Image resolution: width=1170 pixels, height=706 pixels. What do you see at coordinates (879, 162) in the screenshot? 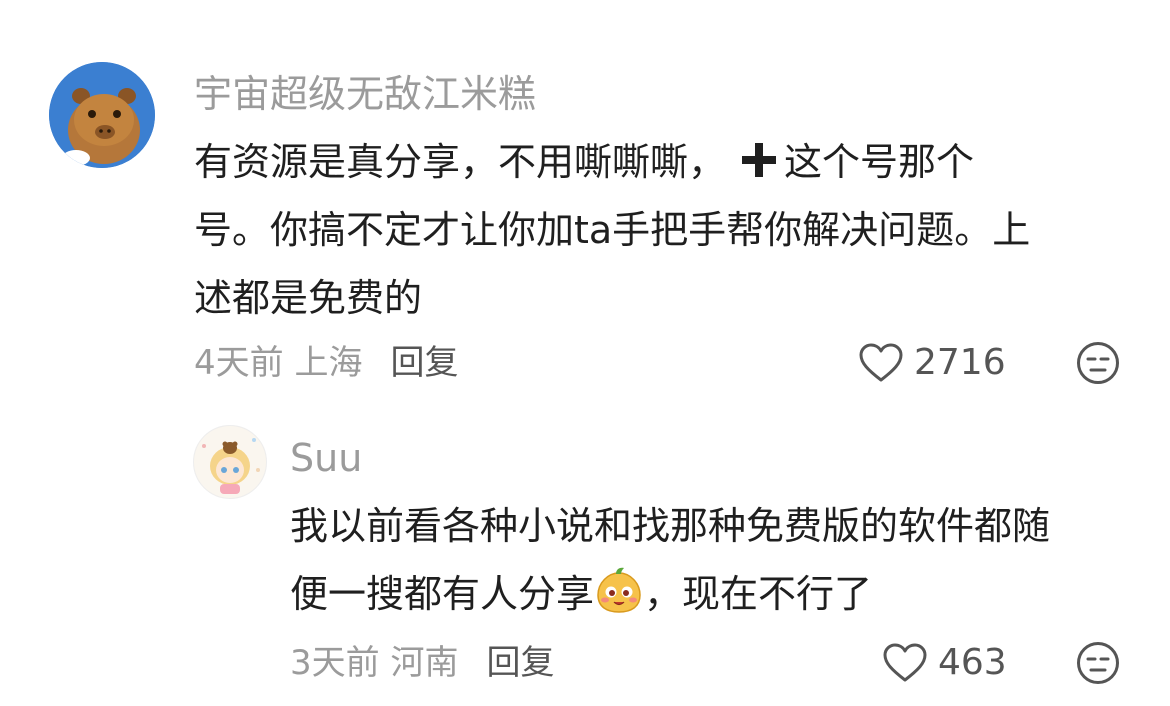
I see `comment-text-segment: 这个号那个` at bounding box center [879, 162].